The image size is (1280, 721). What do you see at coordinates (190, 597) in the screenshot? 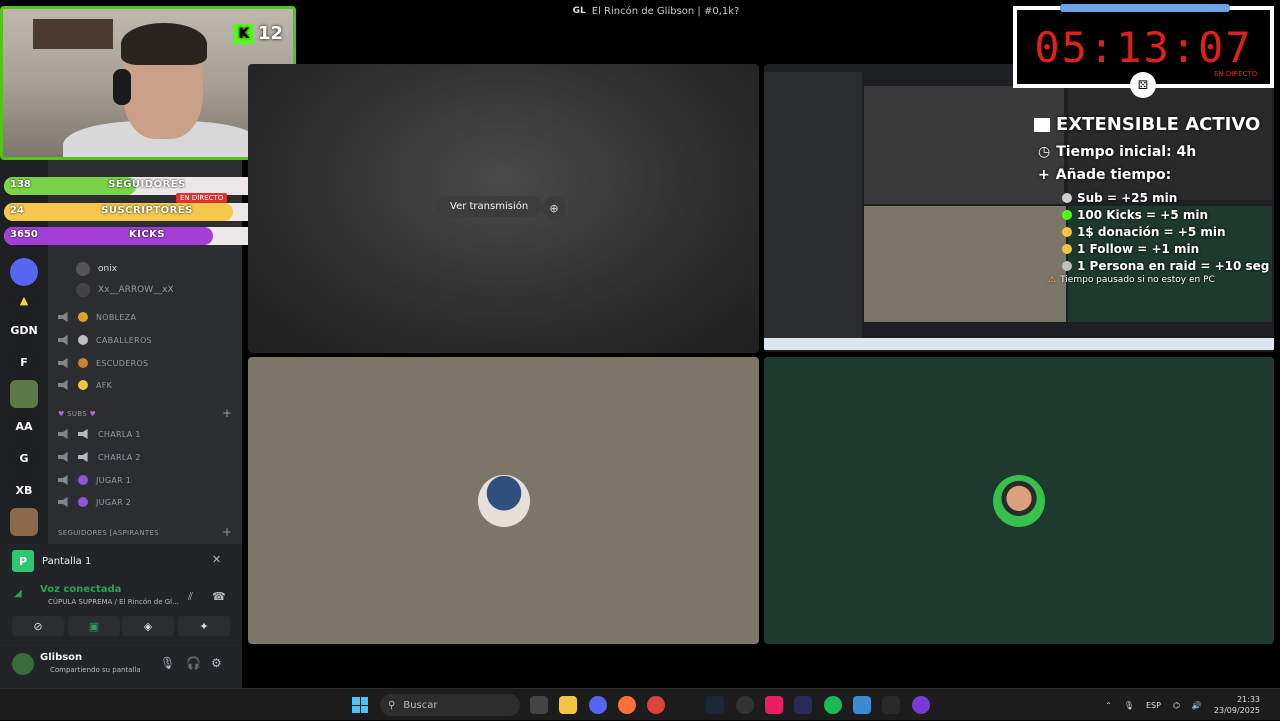
I see `noise-suppression-icon: ⫽` at bounding box center [190, 597].